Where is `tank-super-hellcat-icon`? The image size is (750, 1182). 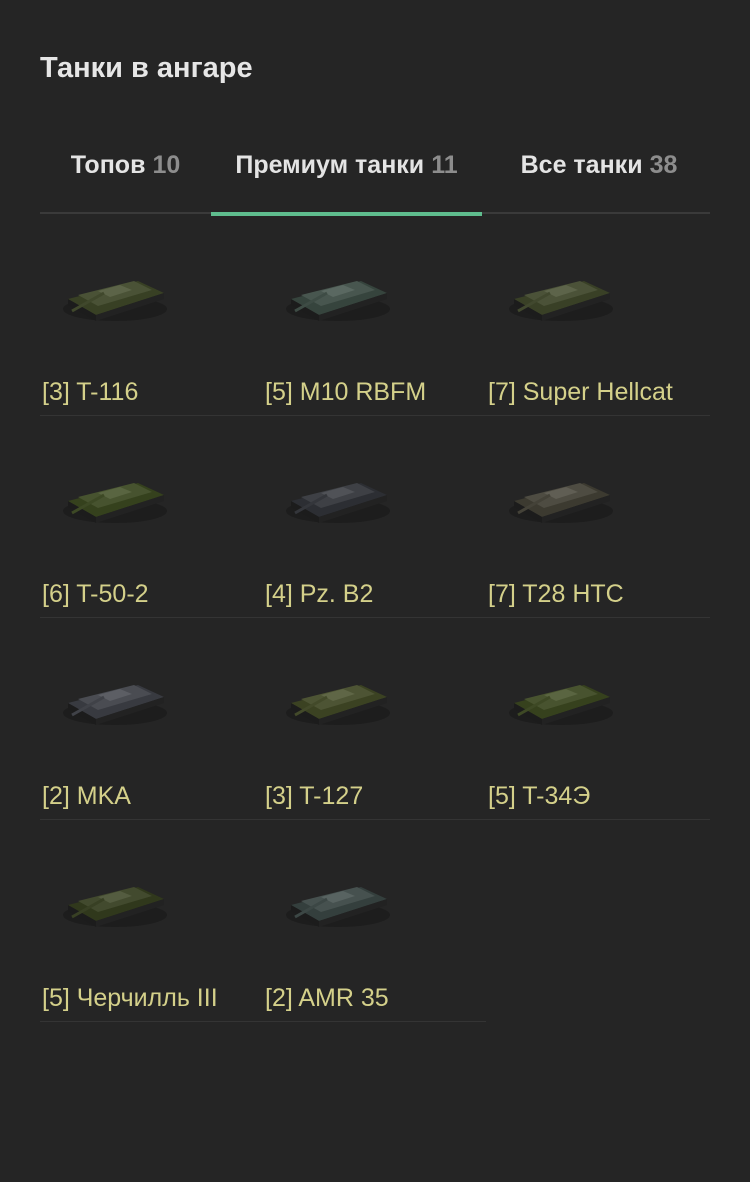
tank-super-hellcat-icon is located at coordinates (561, 301).